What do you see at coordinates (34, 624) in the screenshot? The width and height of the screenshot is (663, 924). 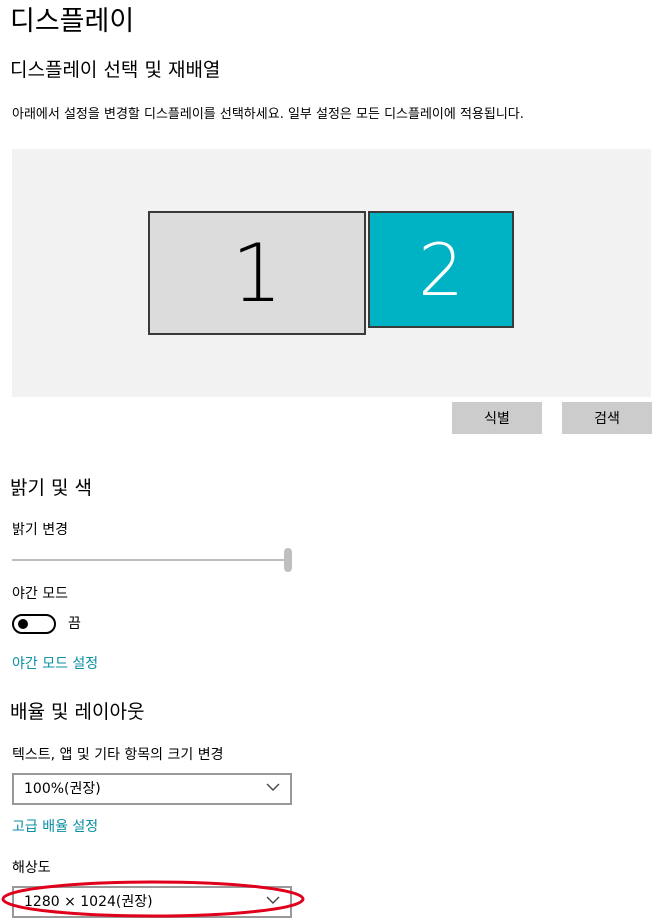 I see `night-mode-toggle` at bounding box center [34, 624].